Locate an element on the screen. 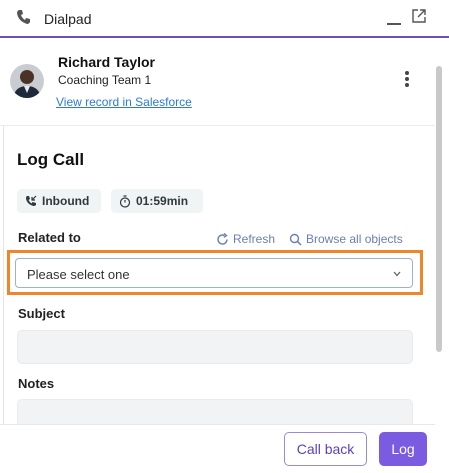 Image resolution: width=449 pixels, height=473 pixels. call-back-button: Call back is located at coordinates (325, 449).